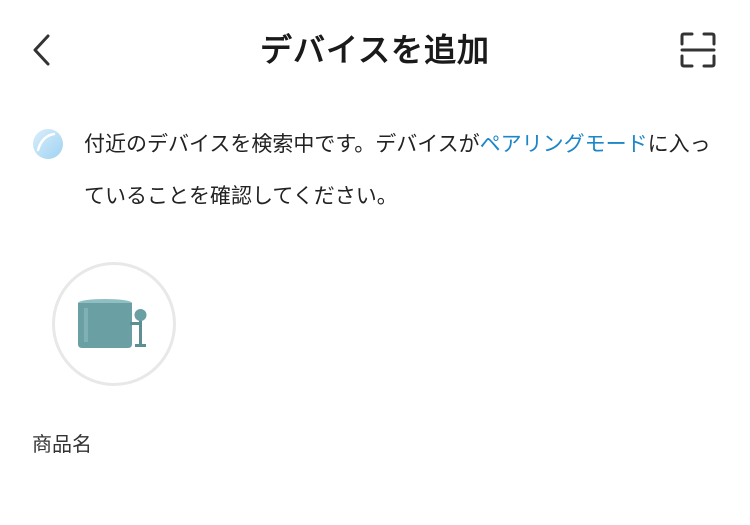 Image resolution: width=750 pixels, height=525 pixels. I want to click on notice-text-before: 付近のデバイスを検索中です。デバイスが, so click(282, 144).